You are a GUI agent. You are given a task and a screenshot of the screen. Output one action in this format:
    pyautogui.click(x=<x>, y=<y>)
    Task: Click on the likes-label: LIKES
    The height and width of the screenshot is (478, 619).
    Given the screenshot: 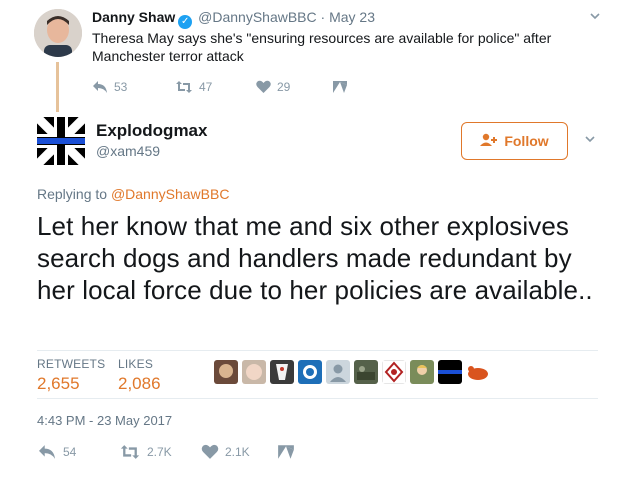 What is the action you would take?
    pyautogui.click(x=136, y=364)
    